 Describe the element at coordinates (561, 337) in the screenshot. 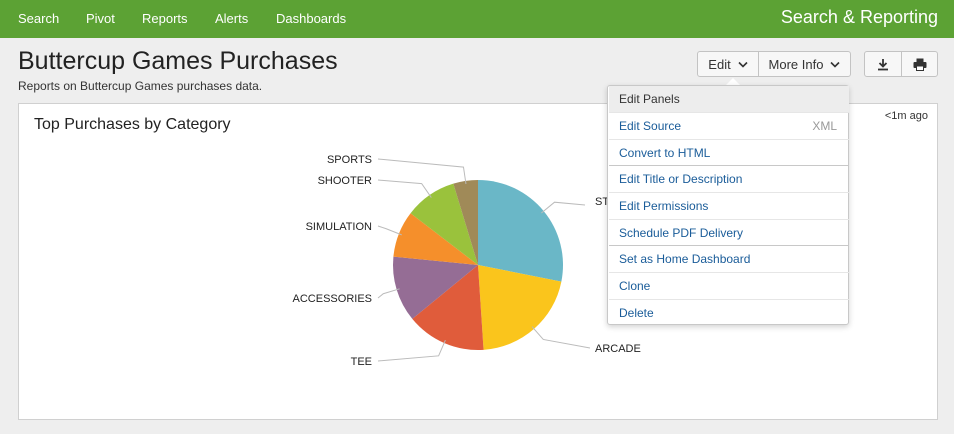

I see `leader-line-arcade` at that location.